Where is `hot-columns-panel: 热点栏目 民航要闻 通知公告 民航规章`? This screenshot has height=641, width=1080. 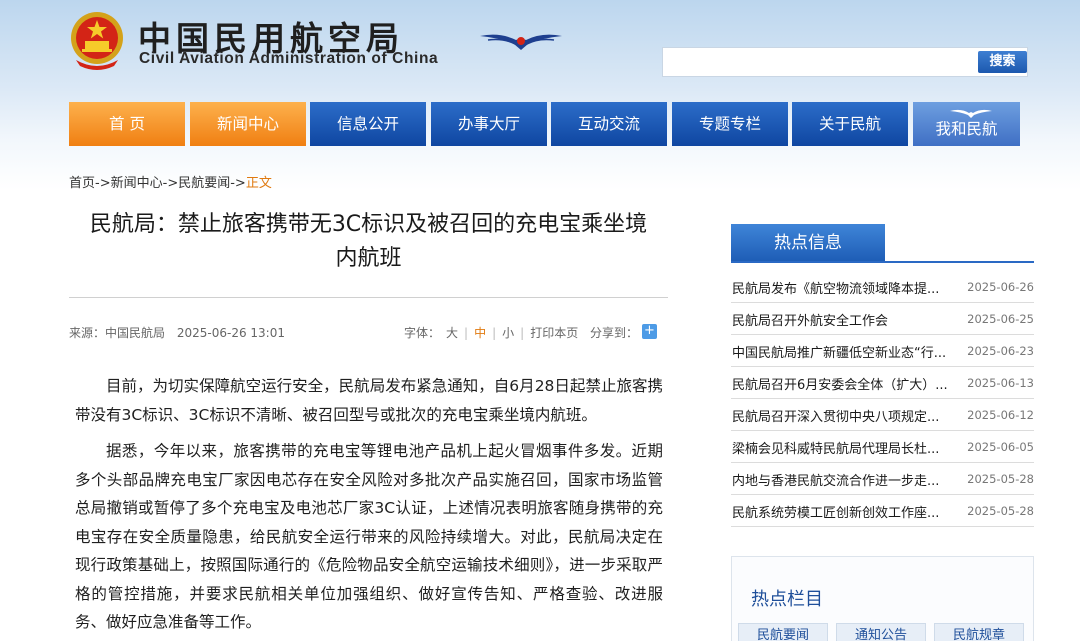
hot-columns-panel: 热点栏目 民航要闻 通知公告 民航规章 is located at coordinates (882, 598).